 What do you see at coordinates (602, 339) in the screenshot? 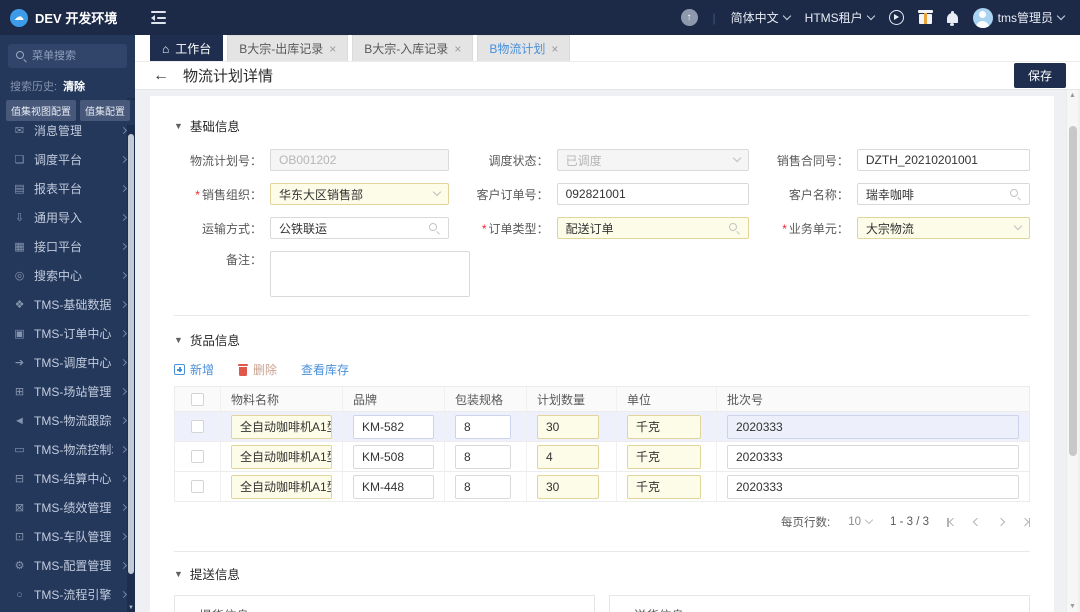
I see `section-goods-info: ▼ 货品信息` at bounding box center [602, 339].